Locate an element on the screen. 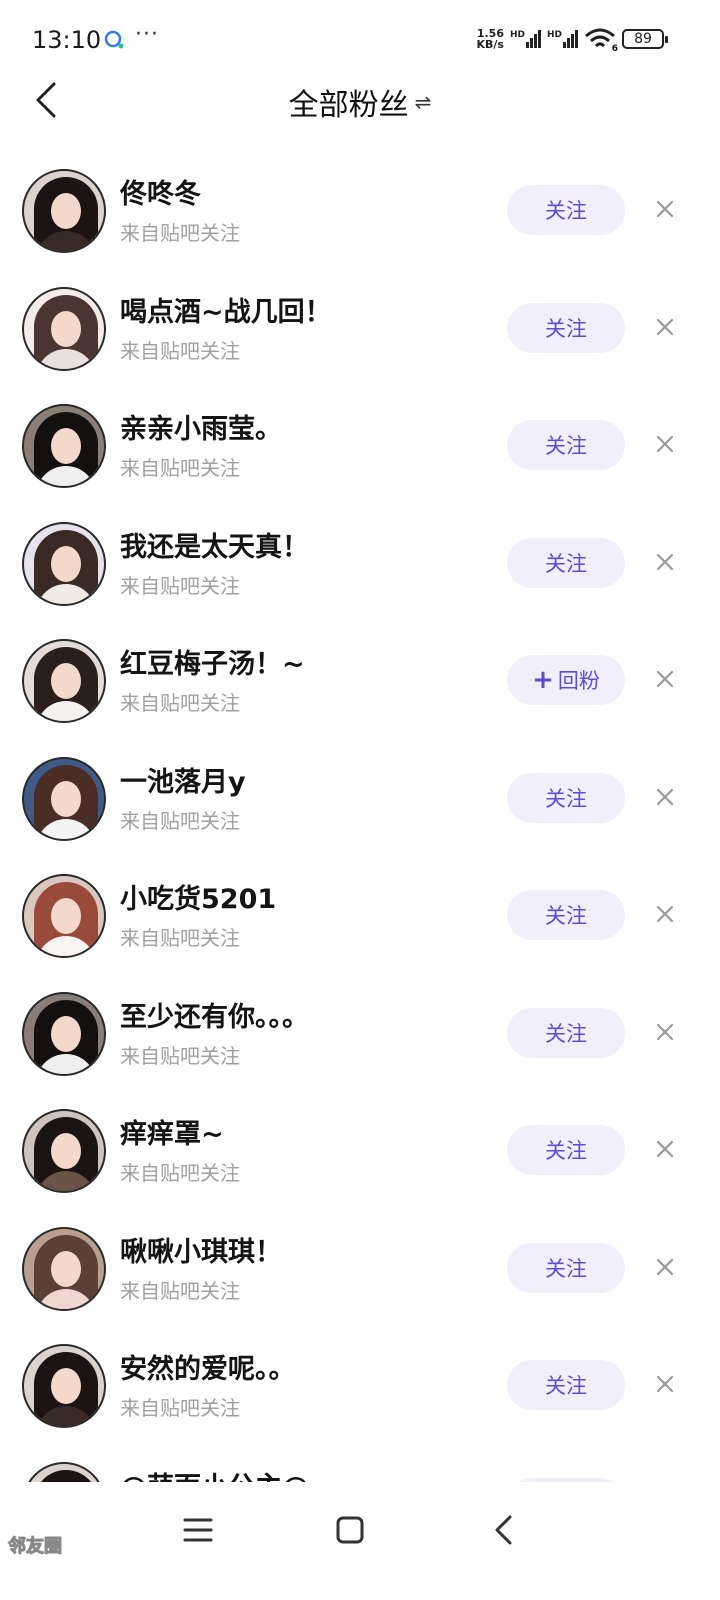  title-switch: 全部粉丝 ⇌ is located at coordinates (360, 102).